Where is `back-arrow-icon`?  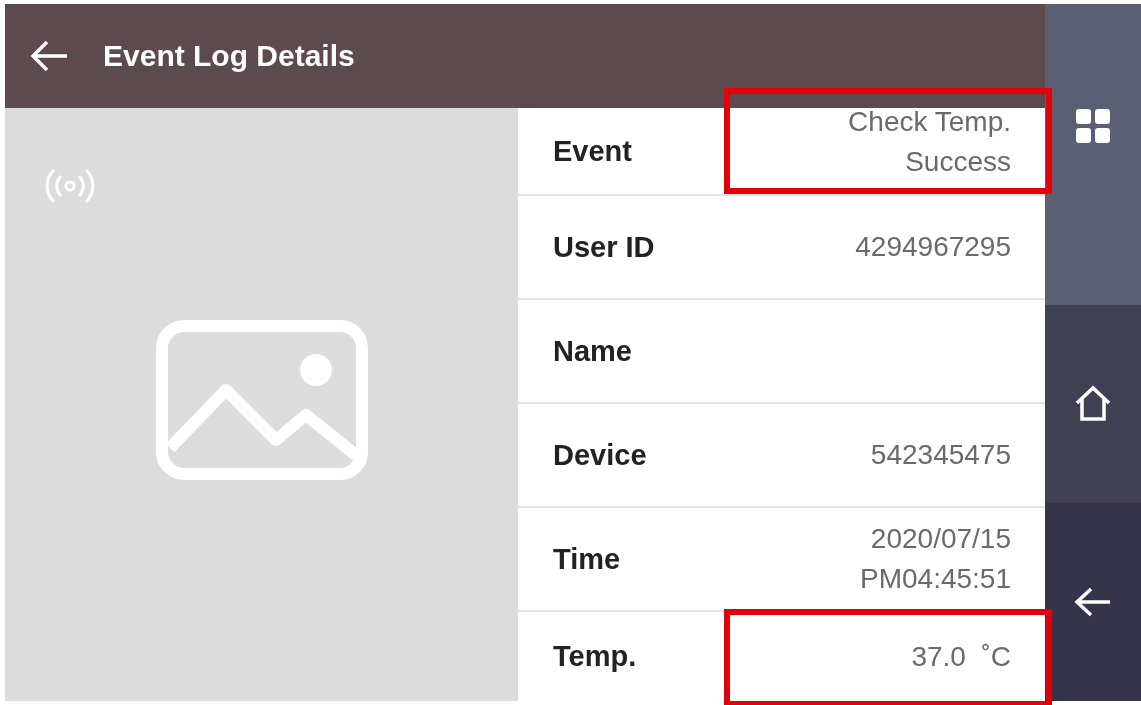 back-arrow-icon is located at coordinates (49, 56).